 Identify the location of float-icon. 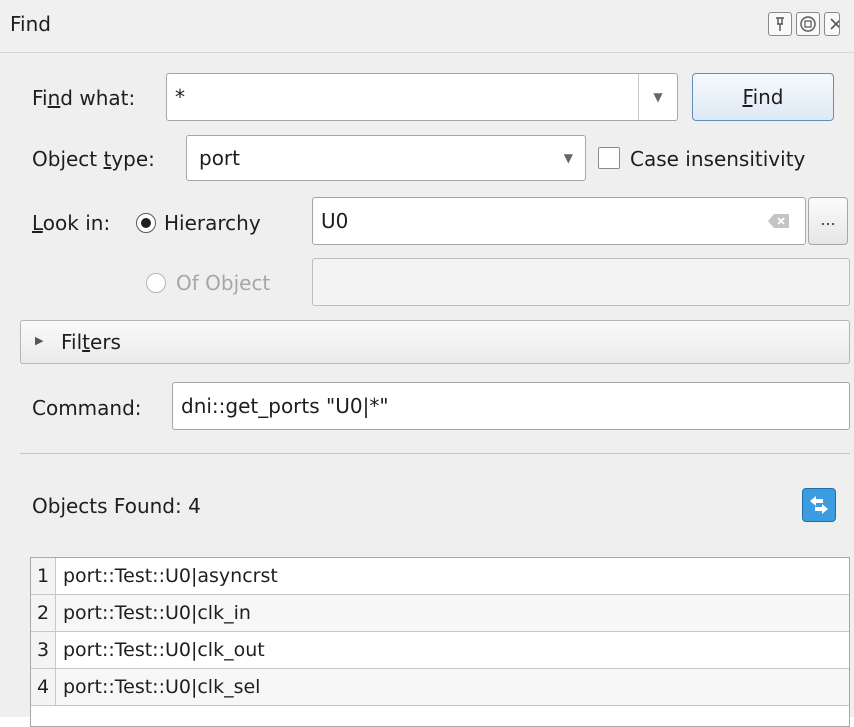
(808, 24).